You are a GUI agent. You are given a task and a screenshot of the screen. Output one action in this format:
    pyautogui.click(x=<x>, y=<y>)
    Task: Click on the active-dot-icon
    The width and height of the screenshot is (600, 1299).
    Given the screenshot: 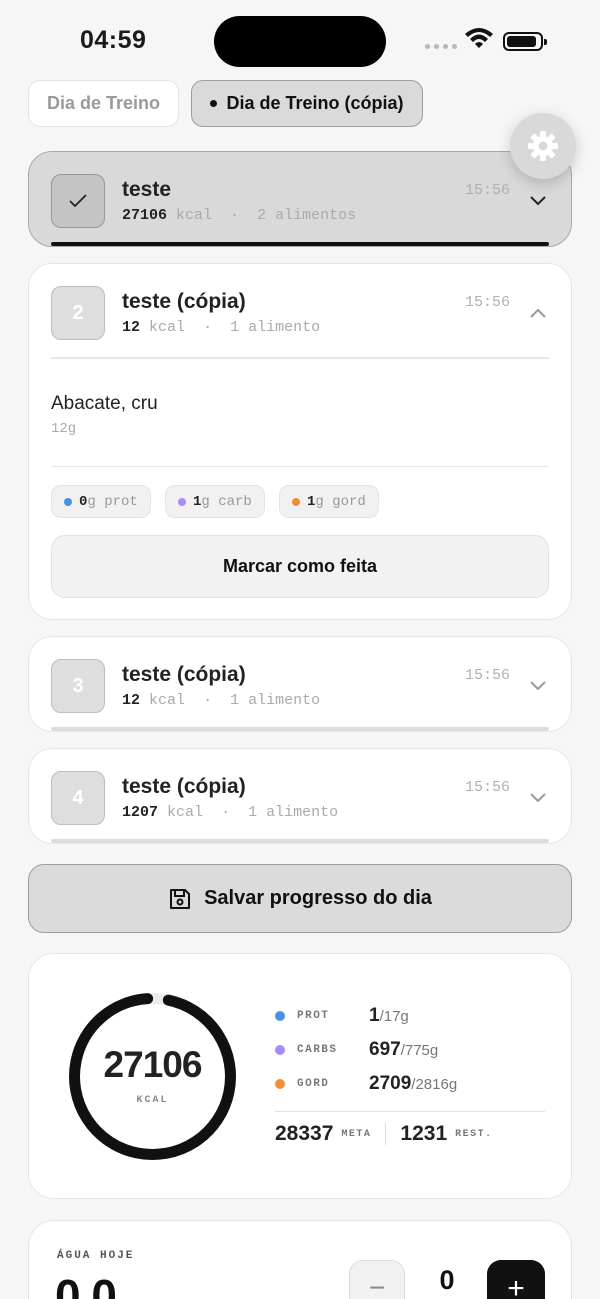 What is the action you would take?
    pyautogui.click(x=214, y=103)
    